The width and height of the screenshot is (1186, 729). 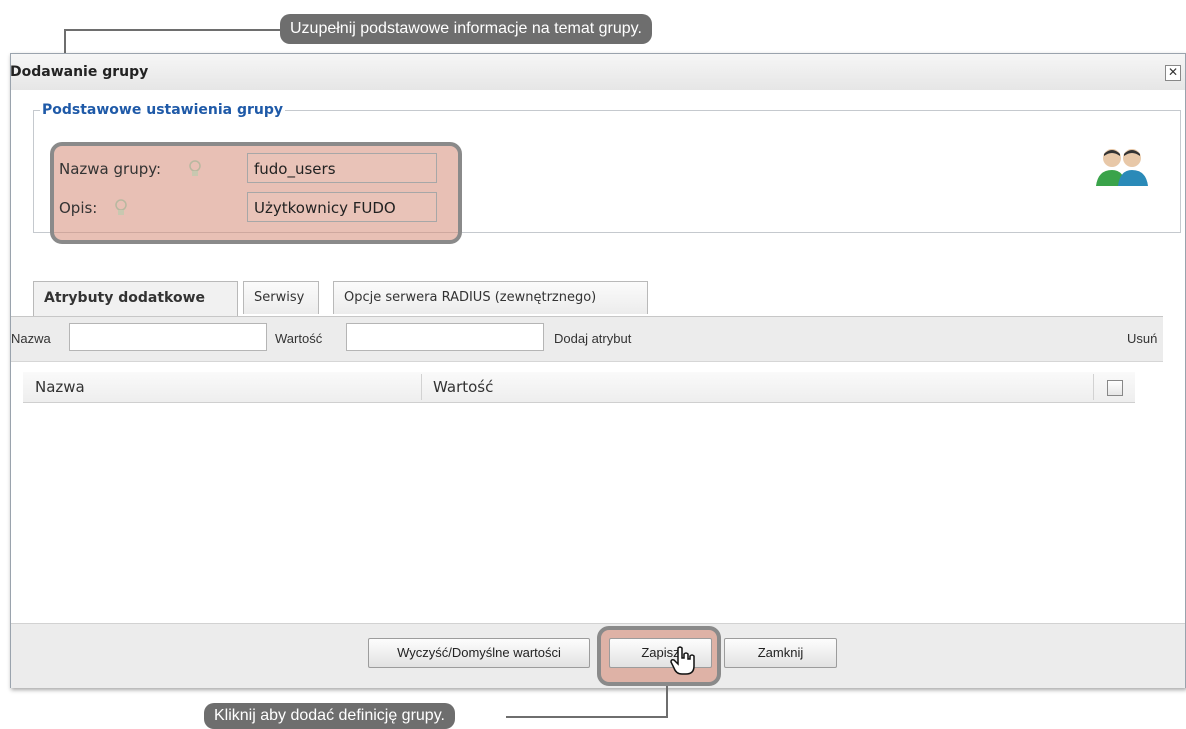 I want to click on tab-radius-options: Opcje serwera RADIUS (zewnętrznego), so click(x=490, y=297).